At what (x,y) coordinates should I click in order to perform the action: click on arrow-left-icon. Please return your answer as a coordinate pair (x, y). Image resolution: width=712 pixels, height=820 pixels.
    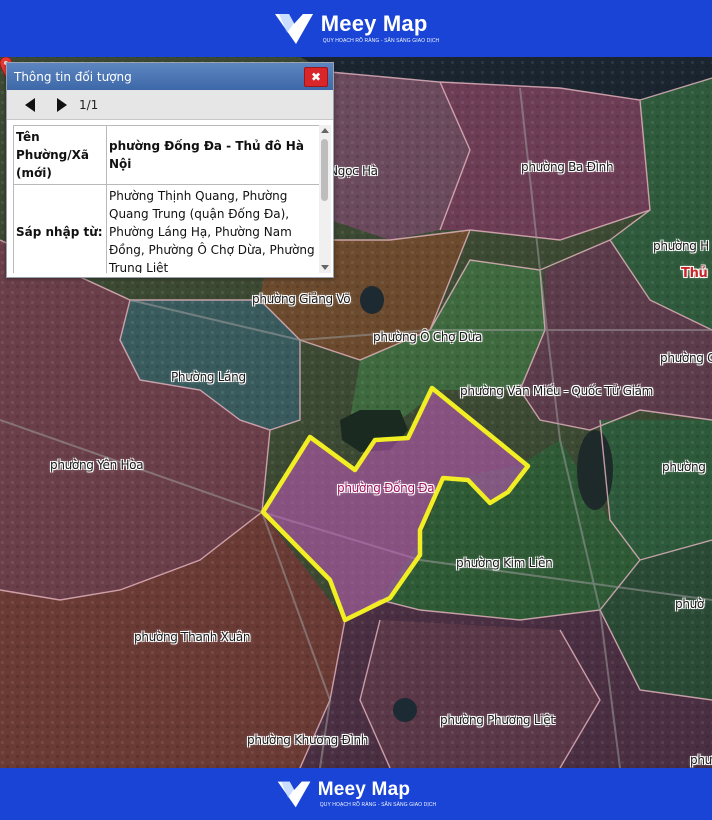
    Looking at the image, I should click on (30, 104).